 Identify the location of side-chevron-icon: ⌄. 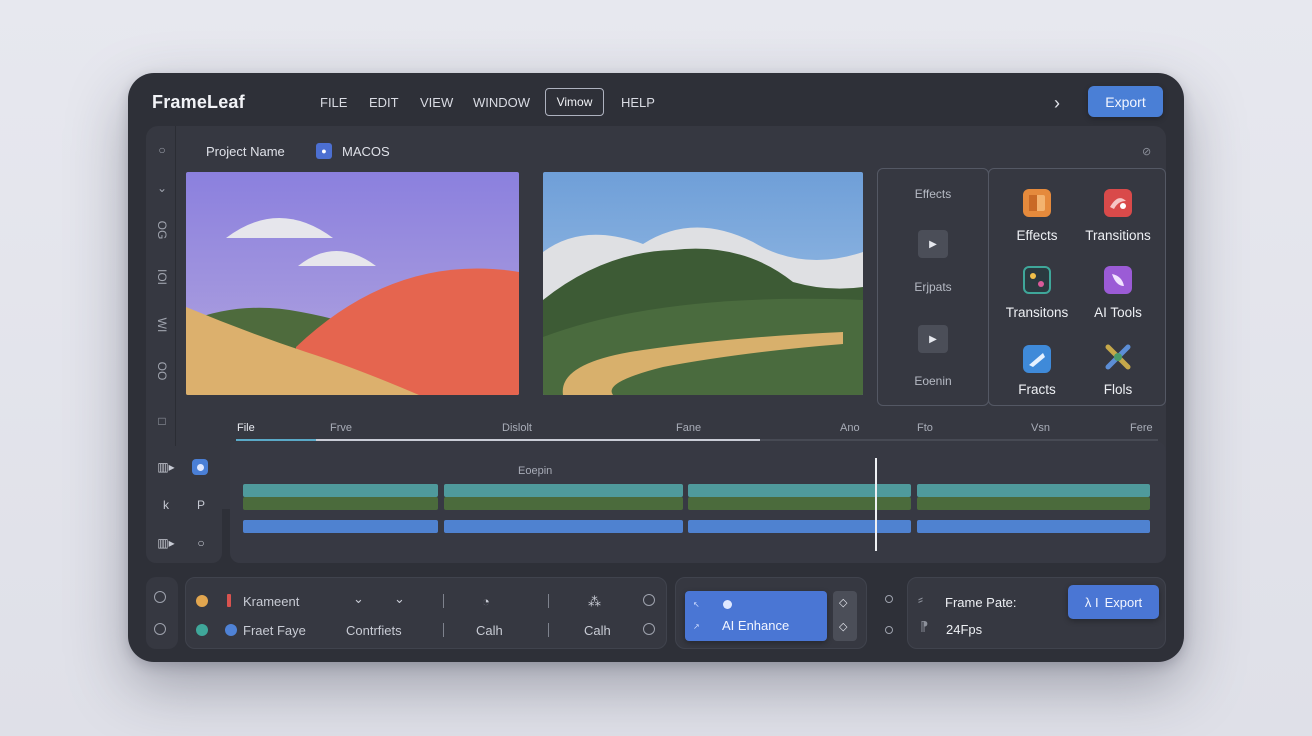
(162, 188).